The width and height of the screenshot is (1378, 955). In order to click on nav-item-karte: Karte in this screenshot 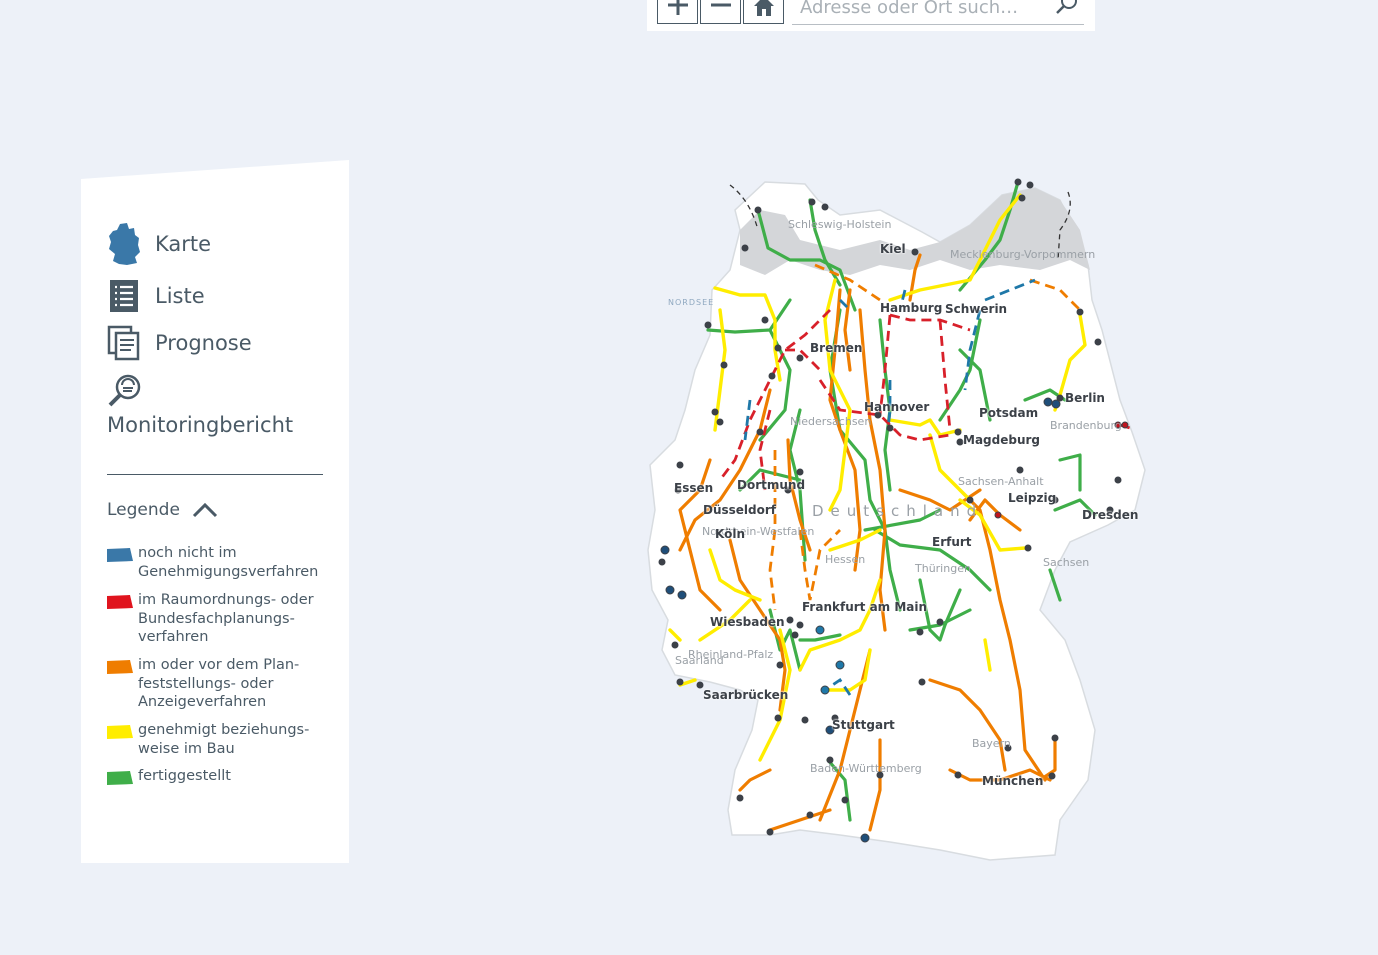, I will do `click(159, 244)`.